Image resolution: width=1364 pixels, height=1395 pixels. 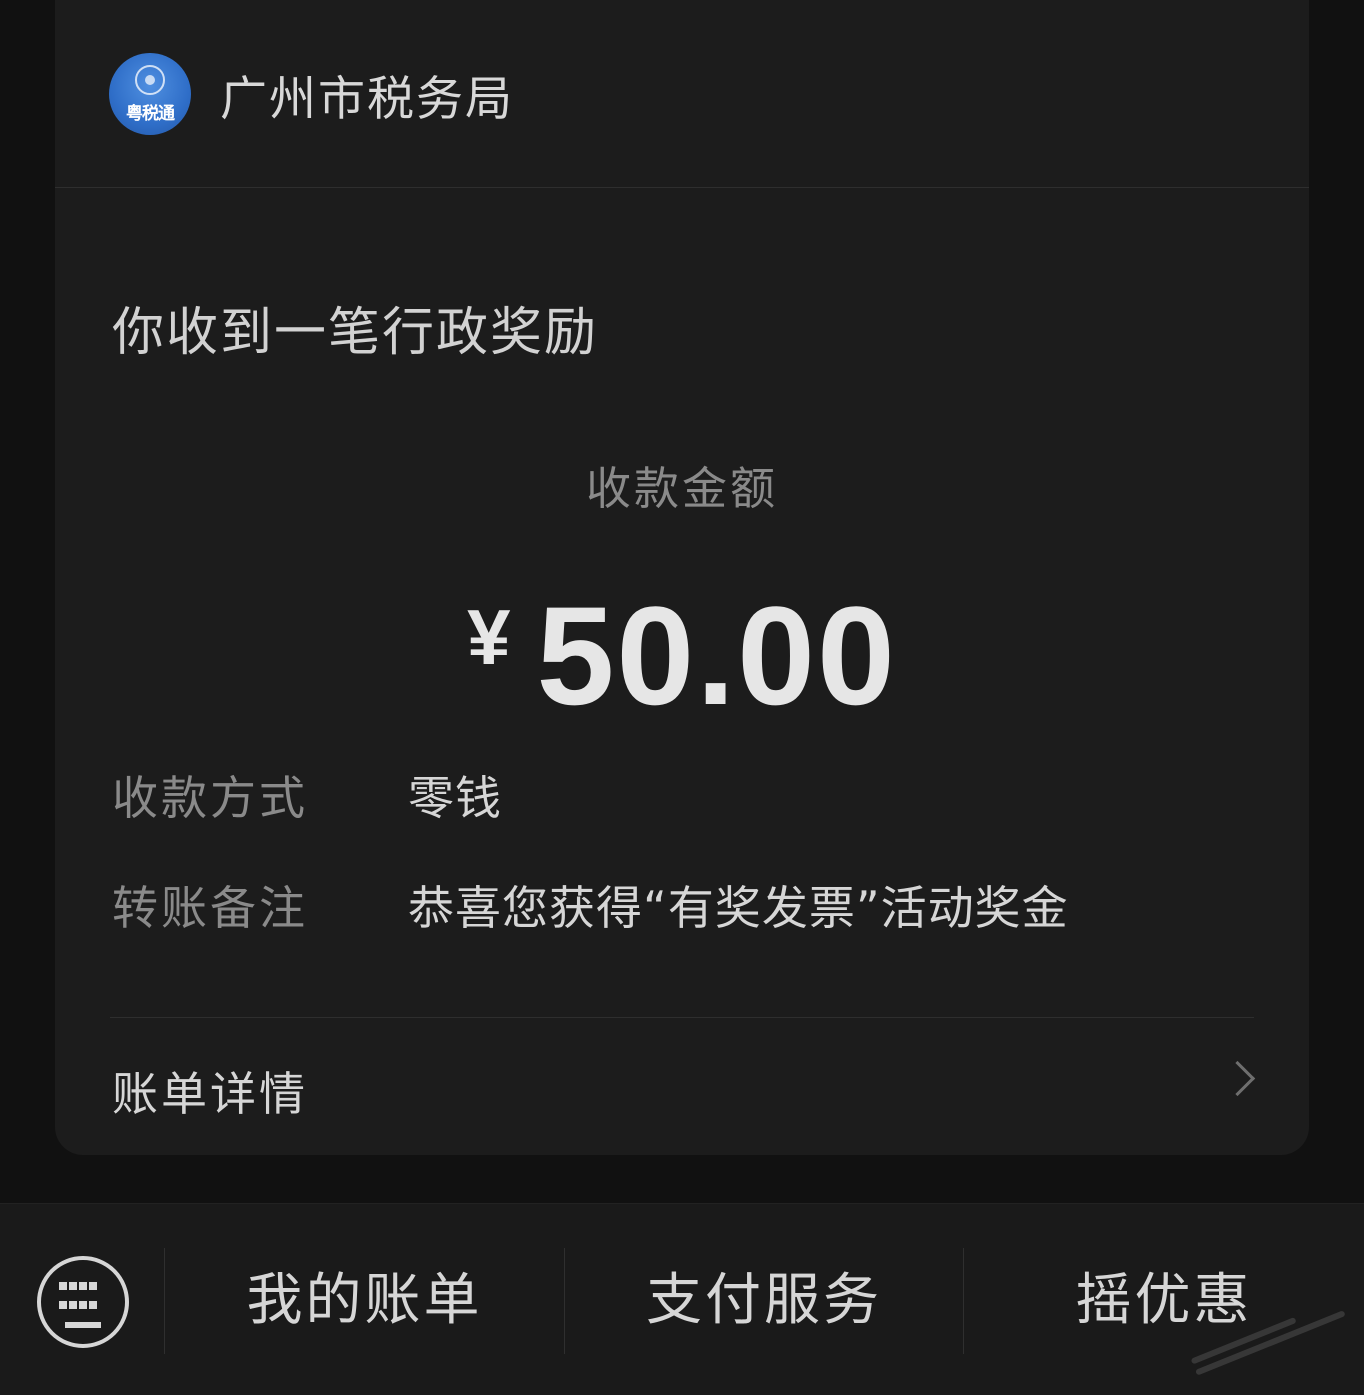 What do you see at coordinates (210, 1094) in the screenshot?
I see `bill-details-label: 账单详情` at bounding box center [210, 1094].